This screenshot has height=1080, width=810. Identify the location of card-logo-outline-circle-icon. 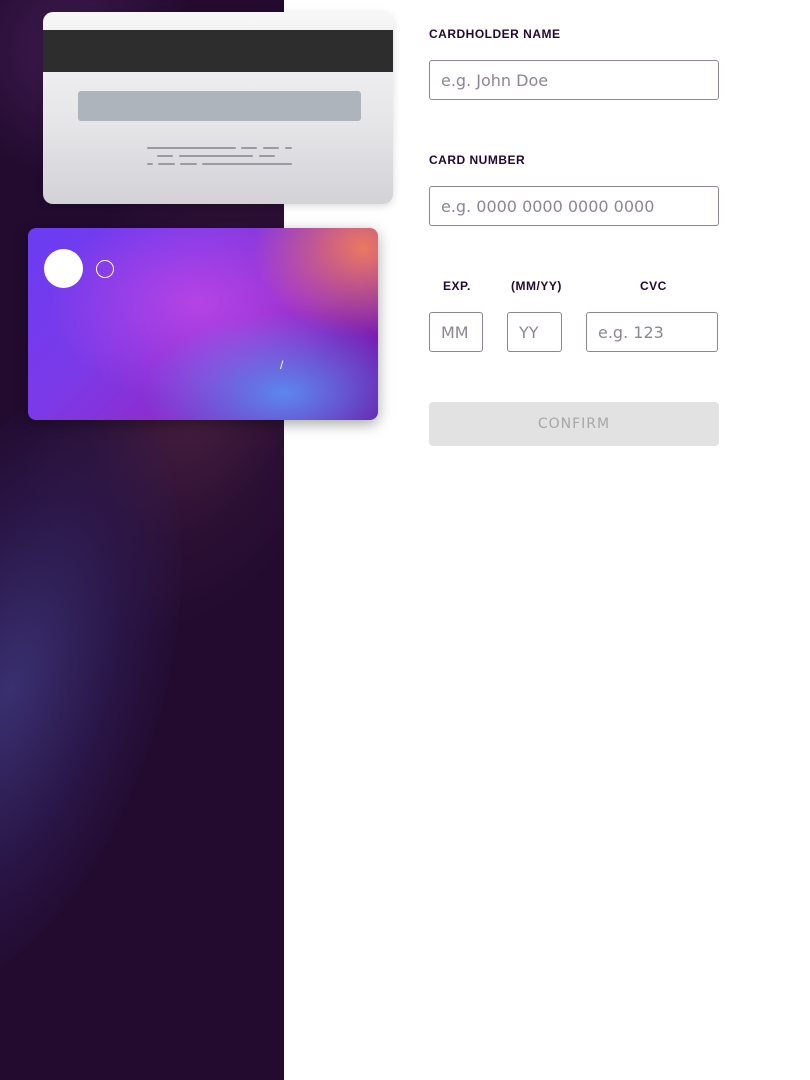
(105, 269).